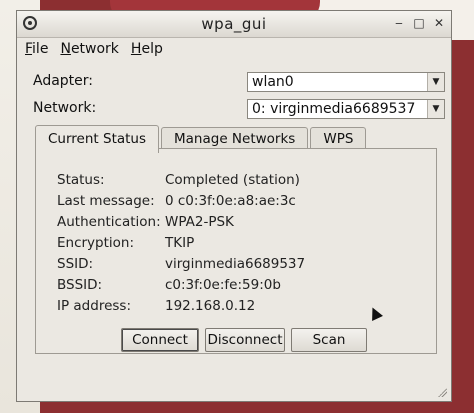 The height and width of the screenshot is (413, 474). What do you see at coordinates (230, 201) in the screenshot?
I see `last-message-value: 0 c0:3f:0e:a8:ae:3c` at bounding box center [230, 201].